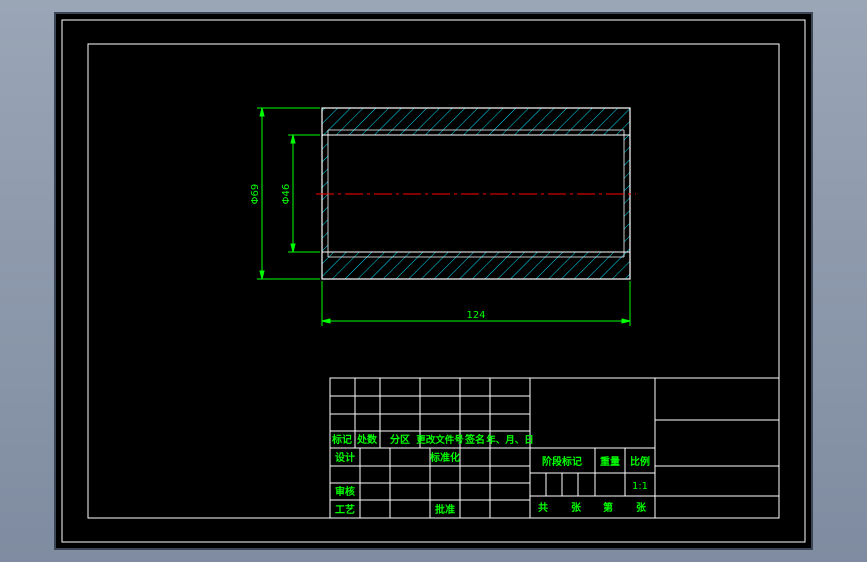 Image resolution: width=867 pixels, height=562 pixels. Describe the element at coordinates (510, 440) in the screenshot. I see `header-date: 年、月、日` at that location.